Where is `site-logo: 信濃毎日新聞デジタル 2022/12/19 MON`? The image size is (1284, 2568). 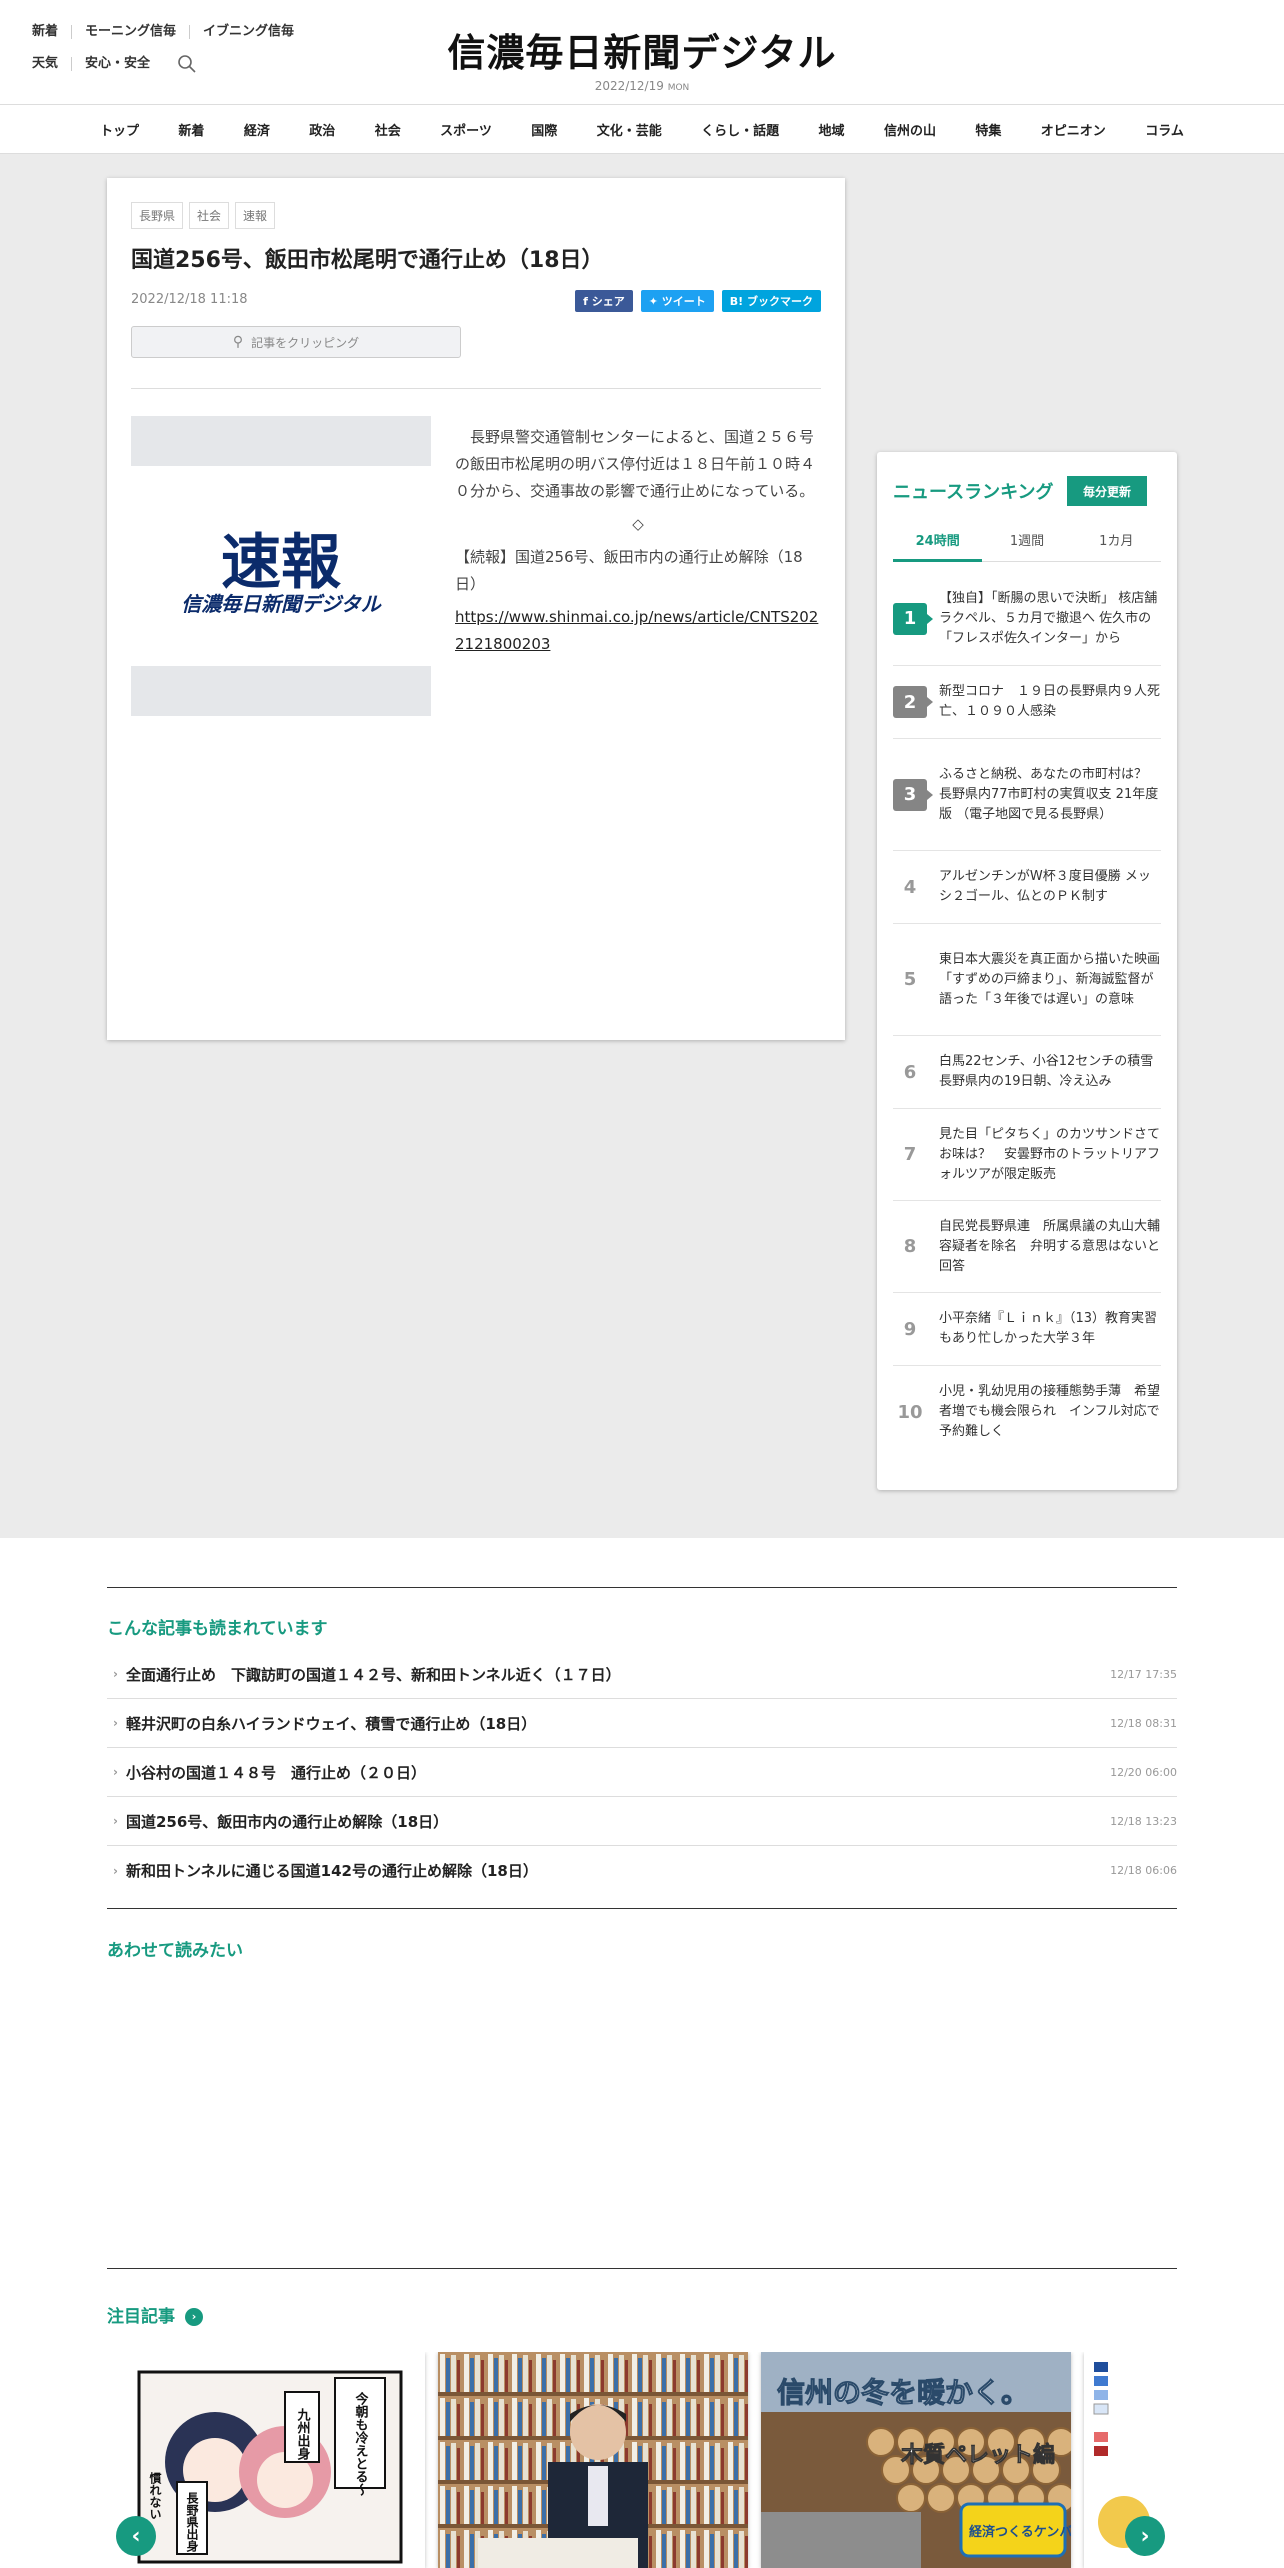
site-logo: 信濃毎日新聞デジタル 2022/12/19 MON is located at coordinates (642, 57).